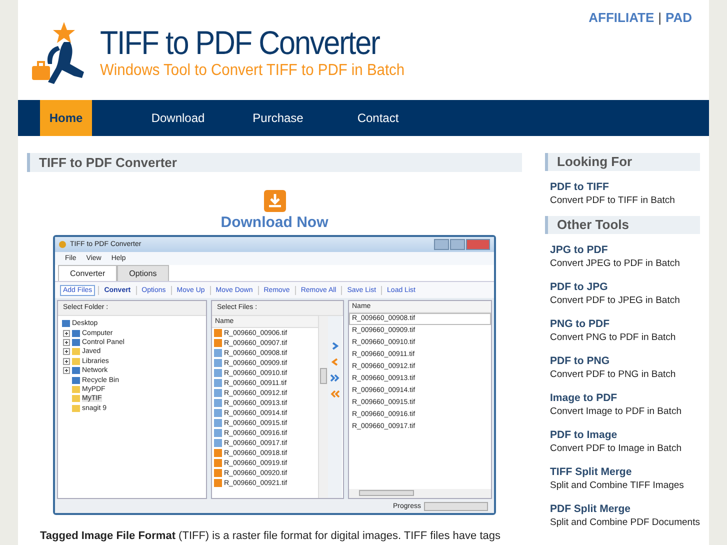 The image size is (727, 545). Describe the element at coordinates (616, 411) in the screenshot. I see `tool-description: Convert Image to PDF in Batch` at that location.